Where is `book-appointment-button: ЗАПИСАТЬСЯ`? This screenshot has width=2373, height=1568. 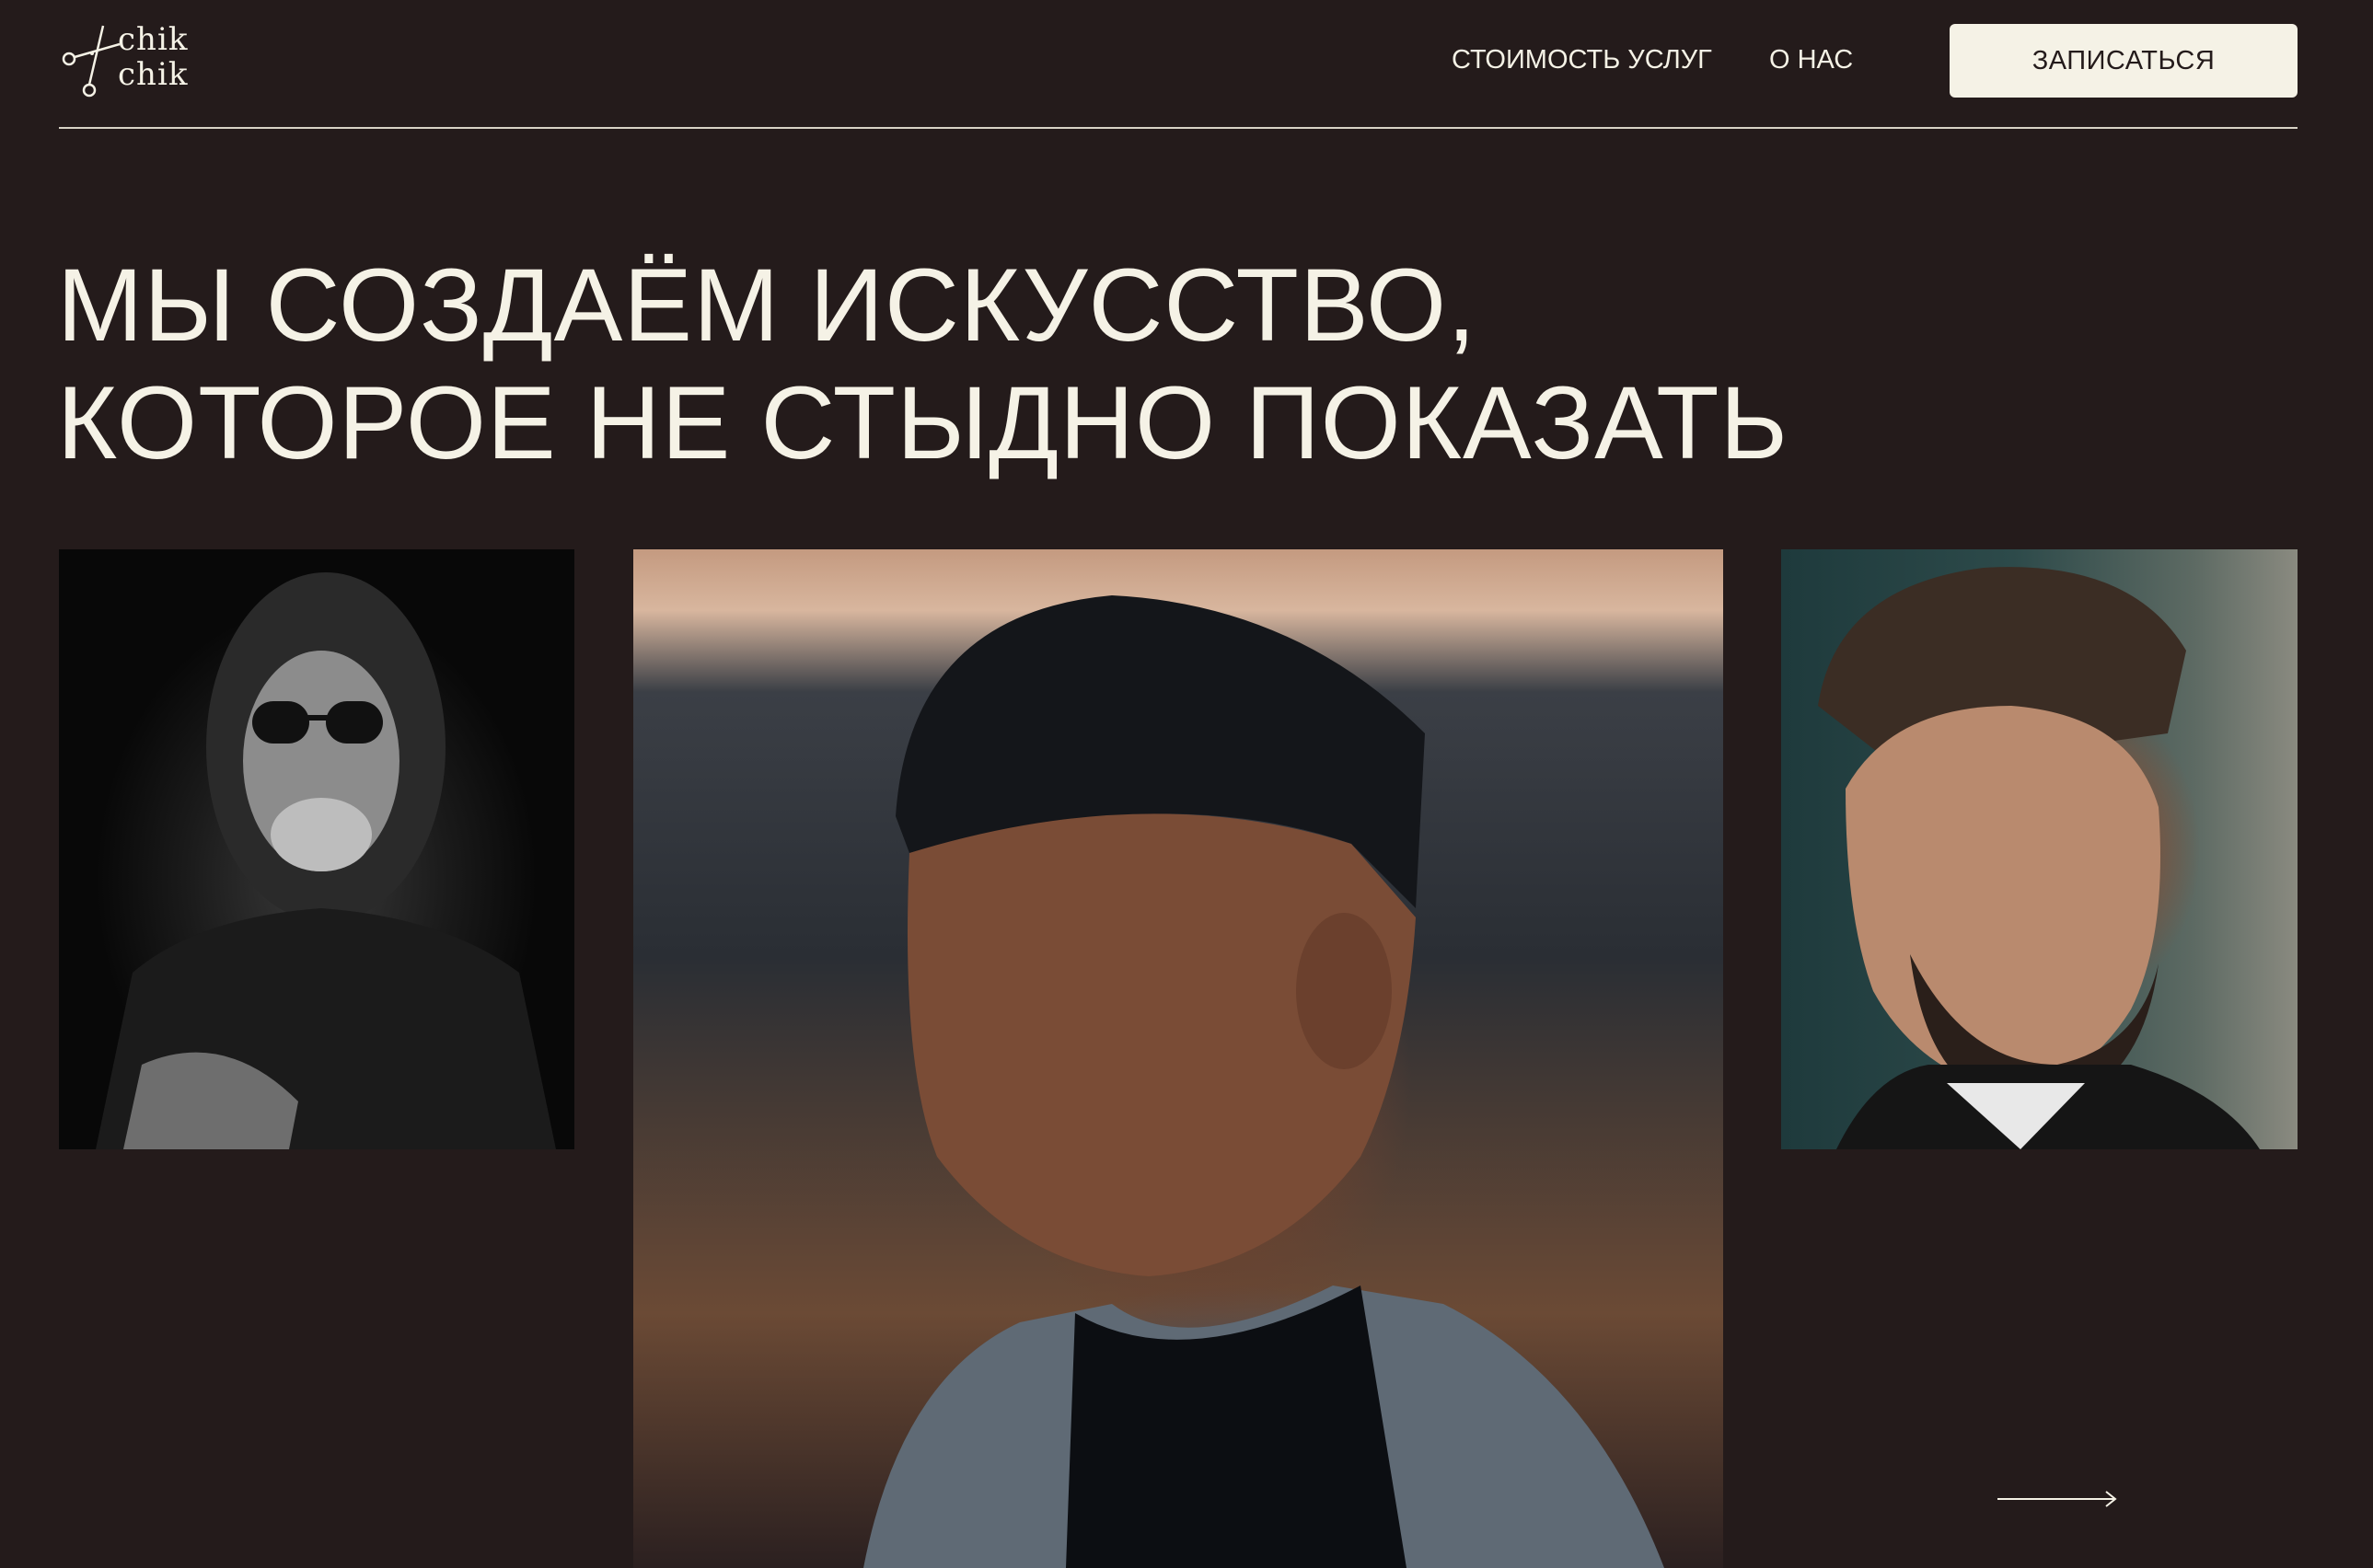
book-appointment-button: ЗАПИСАТЬСЯ is located at coordinates (2124, 61).